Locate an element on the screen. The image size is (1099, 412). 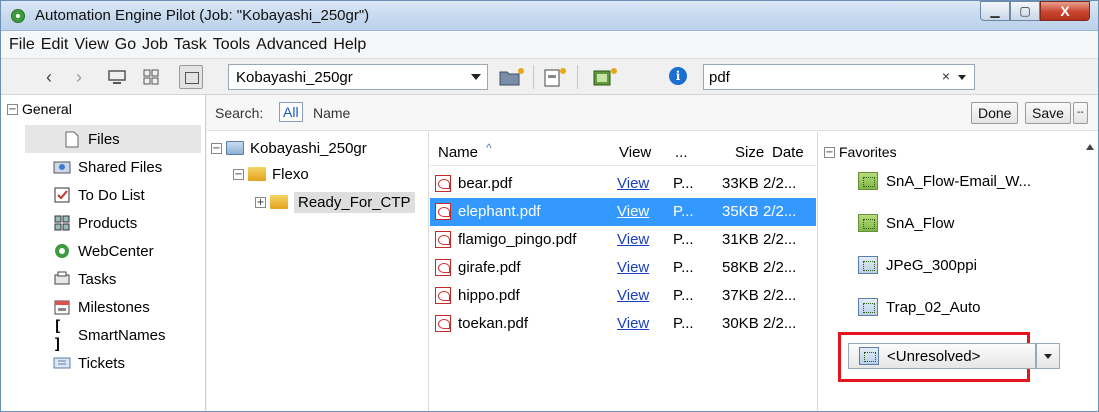
file-name: elephant.pdf is located at coordinates (499, 211).